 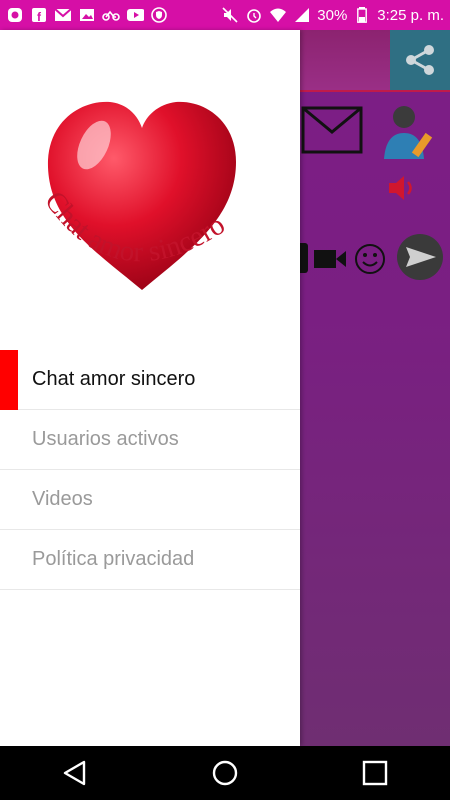 What do you see at coordinates (111, 15) in the screenshot?
I see `bike-icon` at bounding box center [111, 15].